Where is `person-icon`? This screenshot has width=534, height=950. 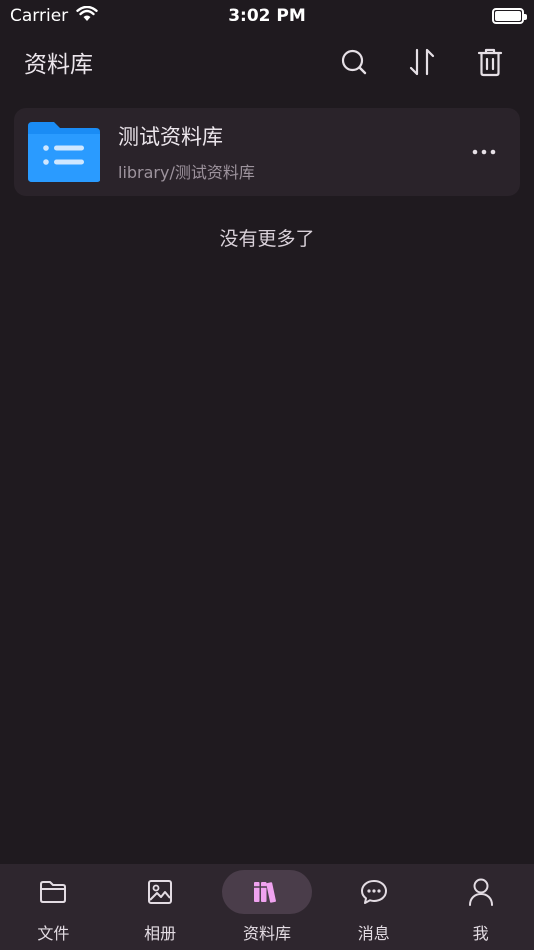 person-icon is located at coordinates (480, 892).